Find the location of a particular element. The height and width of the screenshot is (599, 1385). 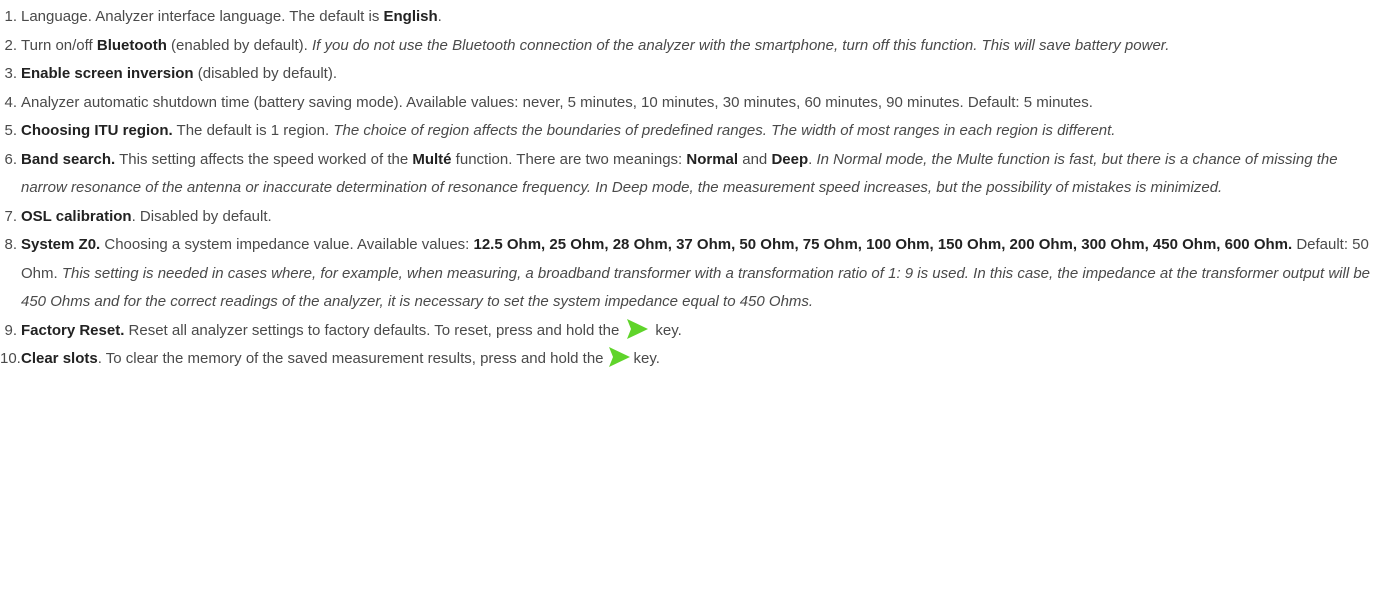

item-number: 5. is located at coordinates (10, 130).